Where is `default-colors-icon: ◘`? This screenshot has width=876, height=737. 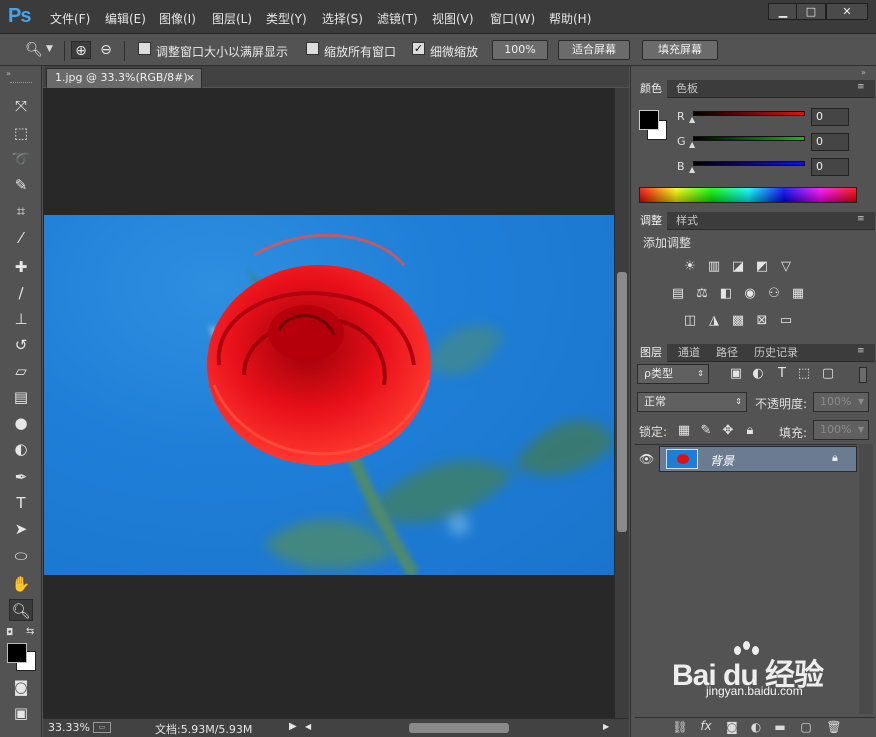
default-colors-icon: ◘ is located at coordinates (9, 633).